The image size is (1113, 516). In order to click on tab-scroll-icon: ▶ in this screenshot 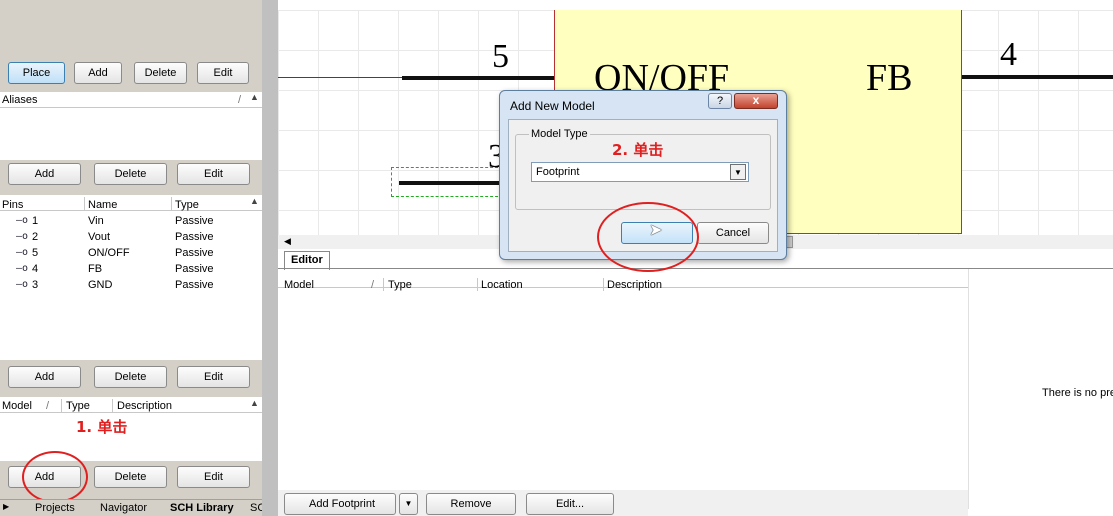, I will do `click(6, 506)`.